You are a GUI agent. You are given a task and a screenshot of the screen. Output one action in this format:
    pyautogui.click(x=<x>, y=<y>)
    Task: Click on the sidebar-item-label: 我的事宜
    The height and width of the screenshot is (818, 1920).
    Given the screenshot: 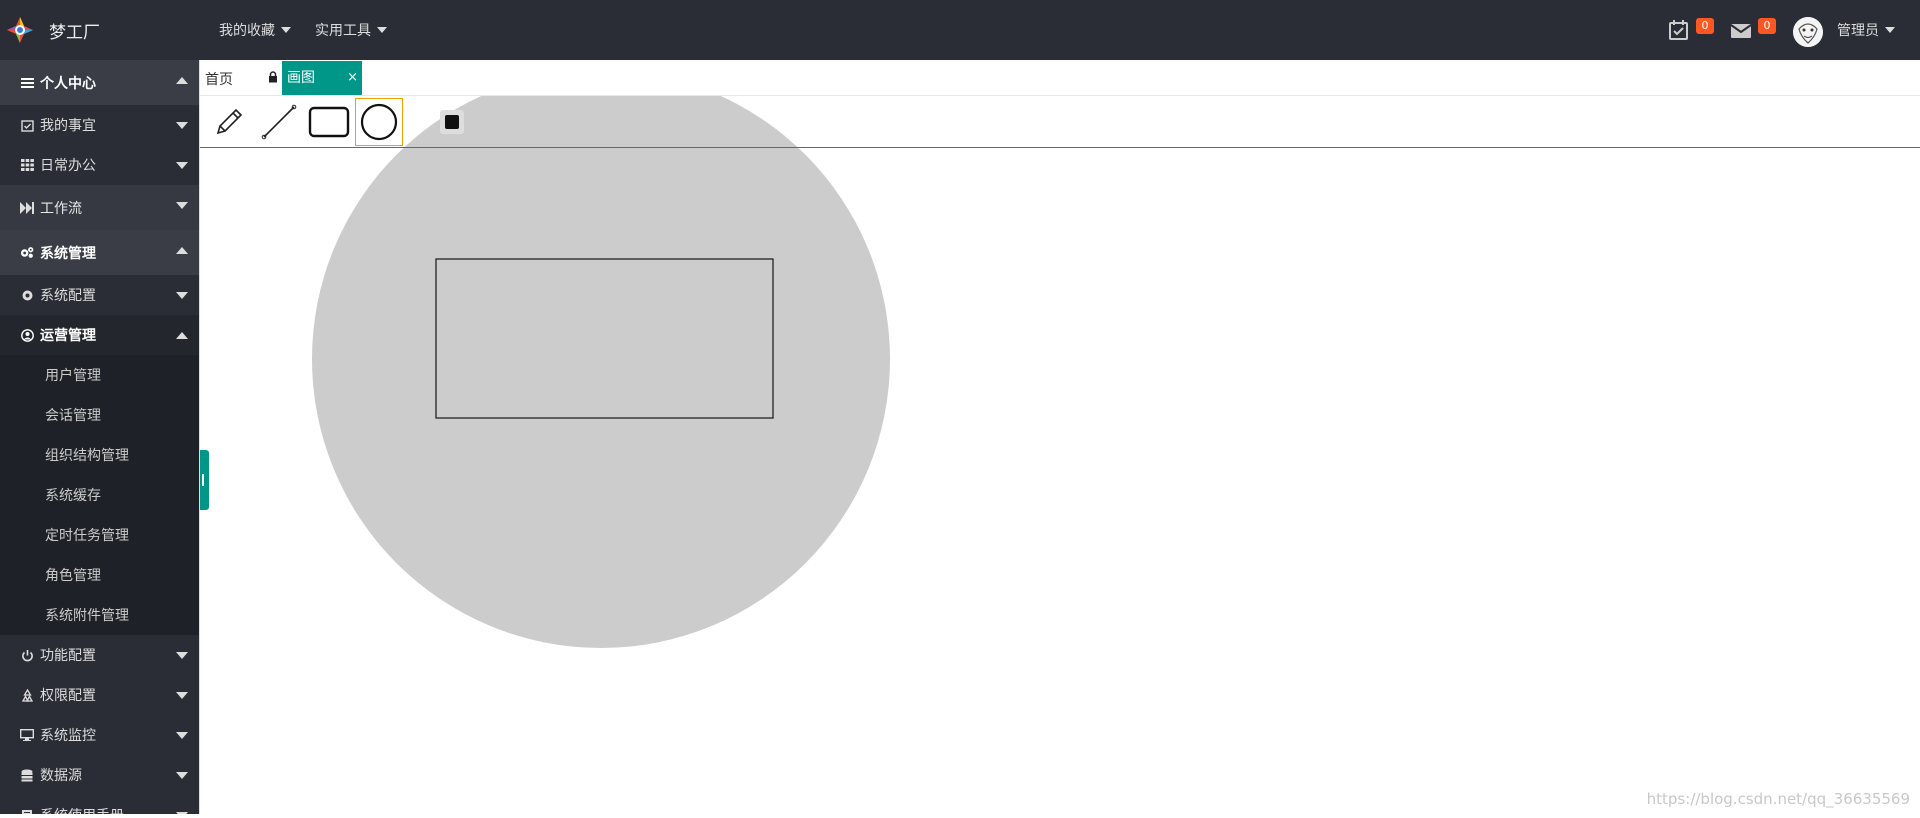 What is the action you would take?
    pyautogui.click(x=68, y=125)
    